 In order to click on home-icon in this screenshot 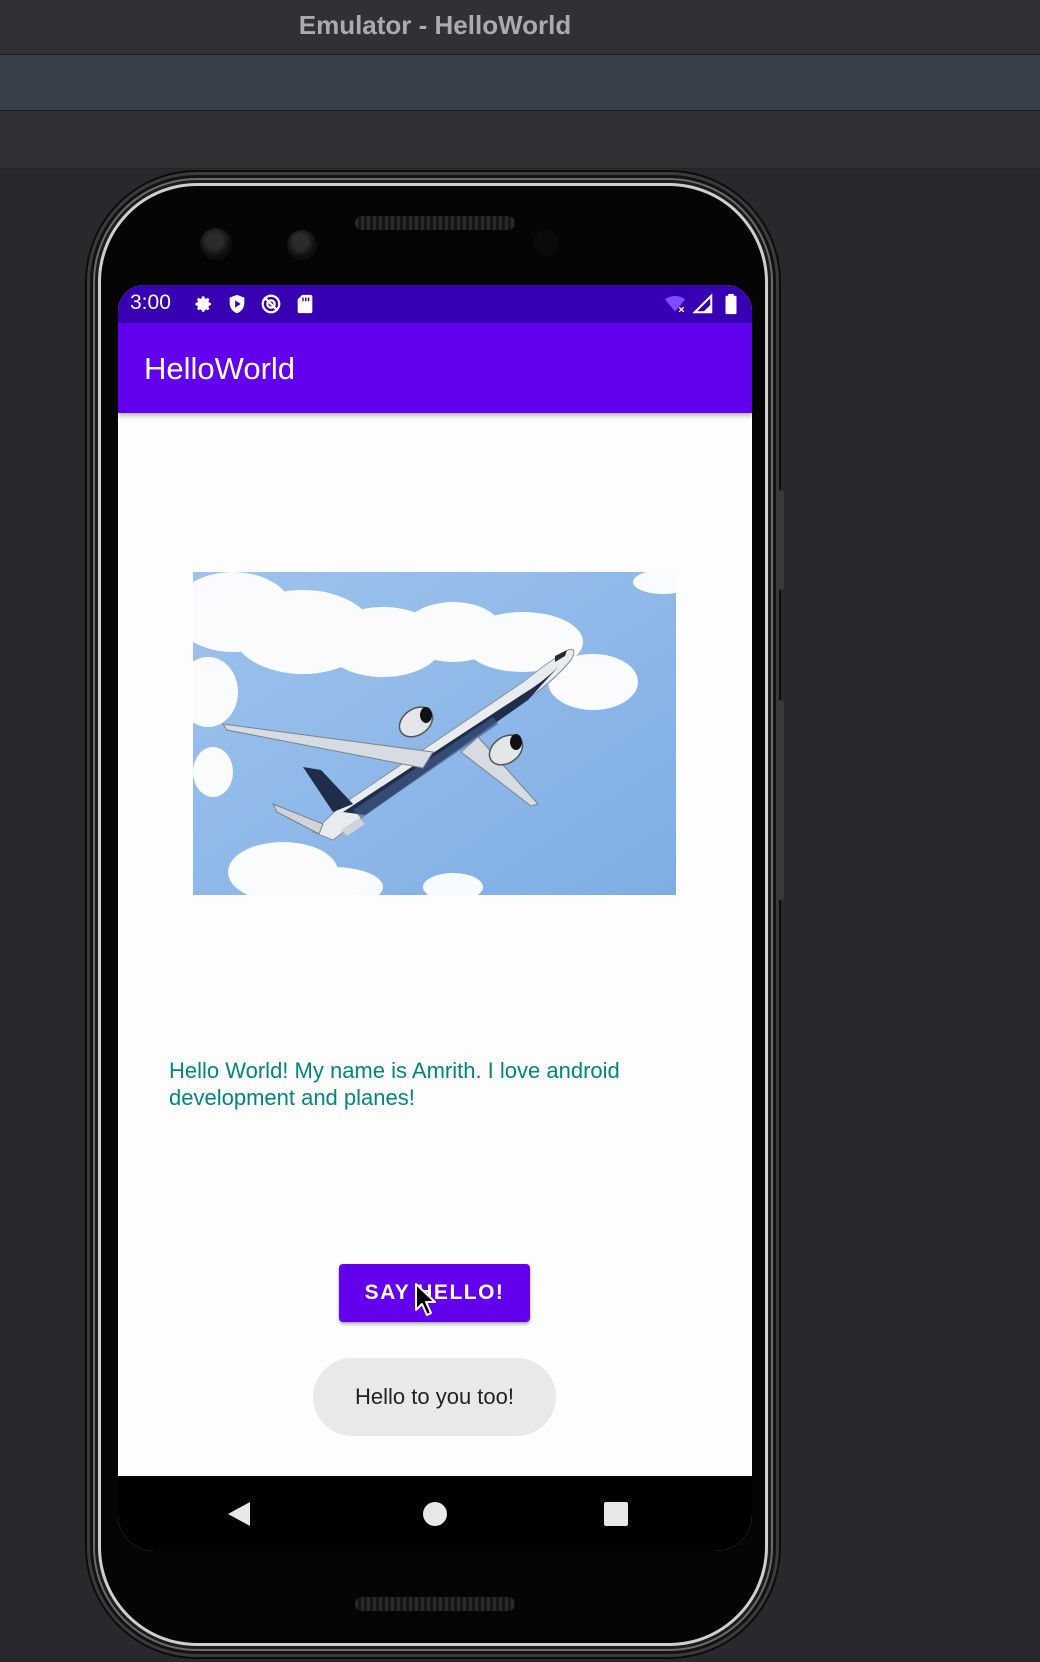, I will do `click(435, 1514)`.